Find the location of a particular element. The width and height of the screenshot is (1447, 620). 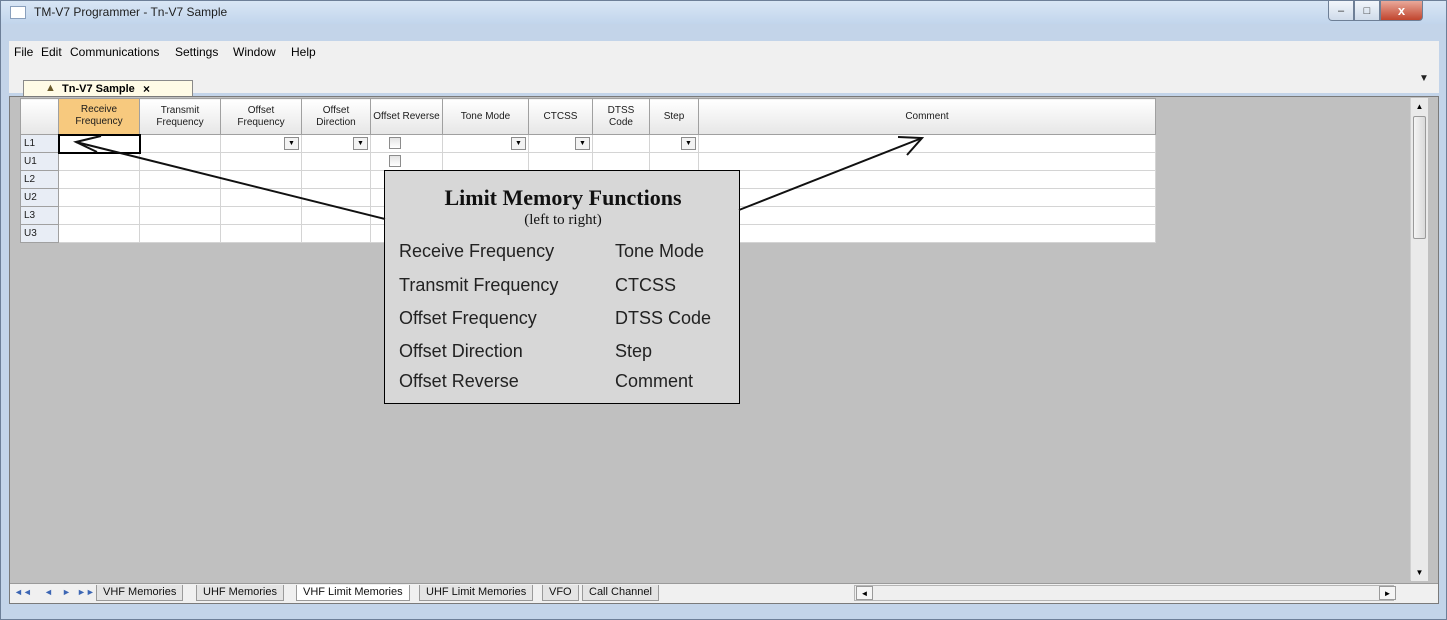

horizontal-scrollbar is located at coordinates (1124, 593).